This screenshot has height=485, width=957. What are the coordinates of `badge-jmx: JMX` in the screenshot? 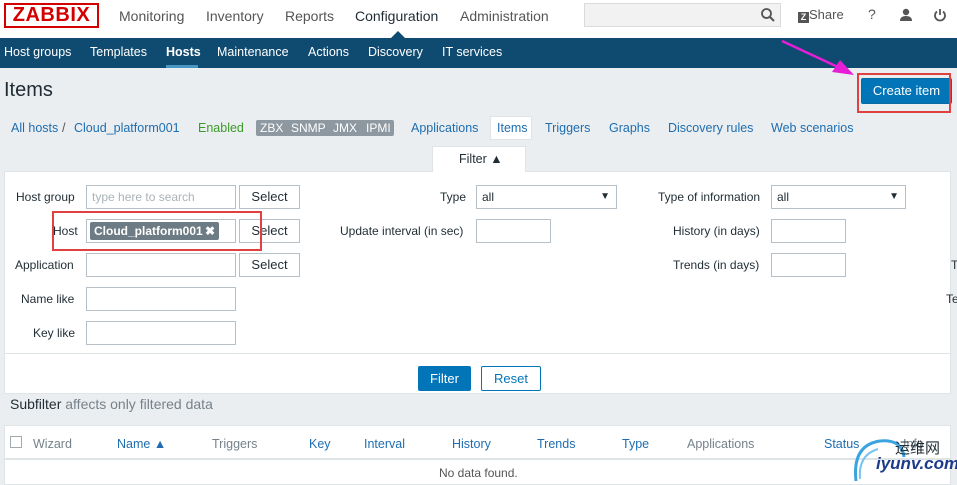 It's located at (345, 128).